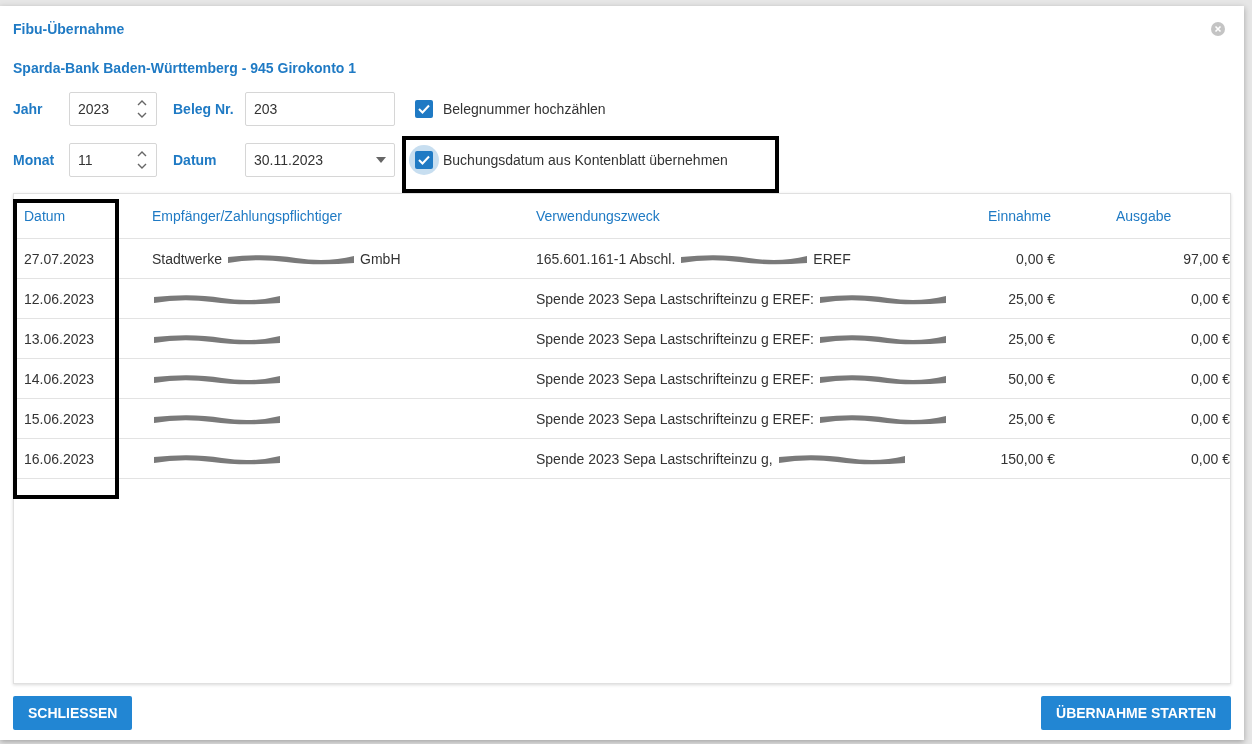 This screenshot has width=1252, height=744. I want to click on purpose-text: Spende 2023 Sepa Lastschrifteinzu g,, so click(654, 458).